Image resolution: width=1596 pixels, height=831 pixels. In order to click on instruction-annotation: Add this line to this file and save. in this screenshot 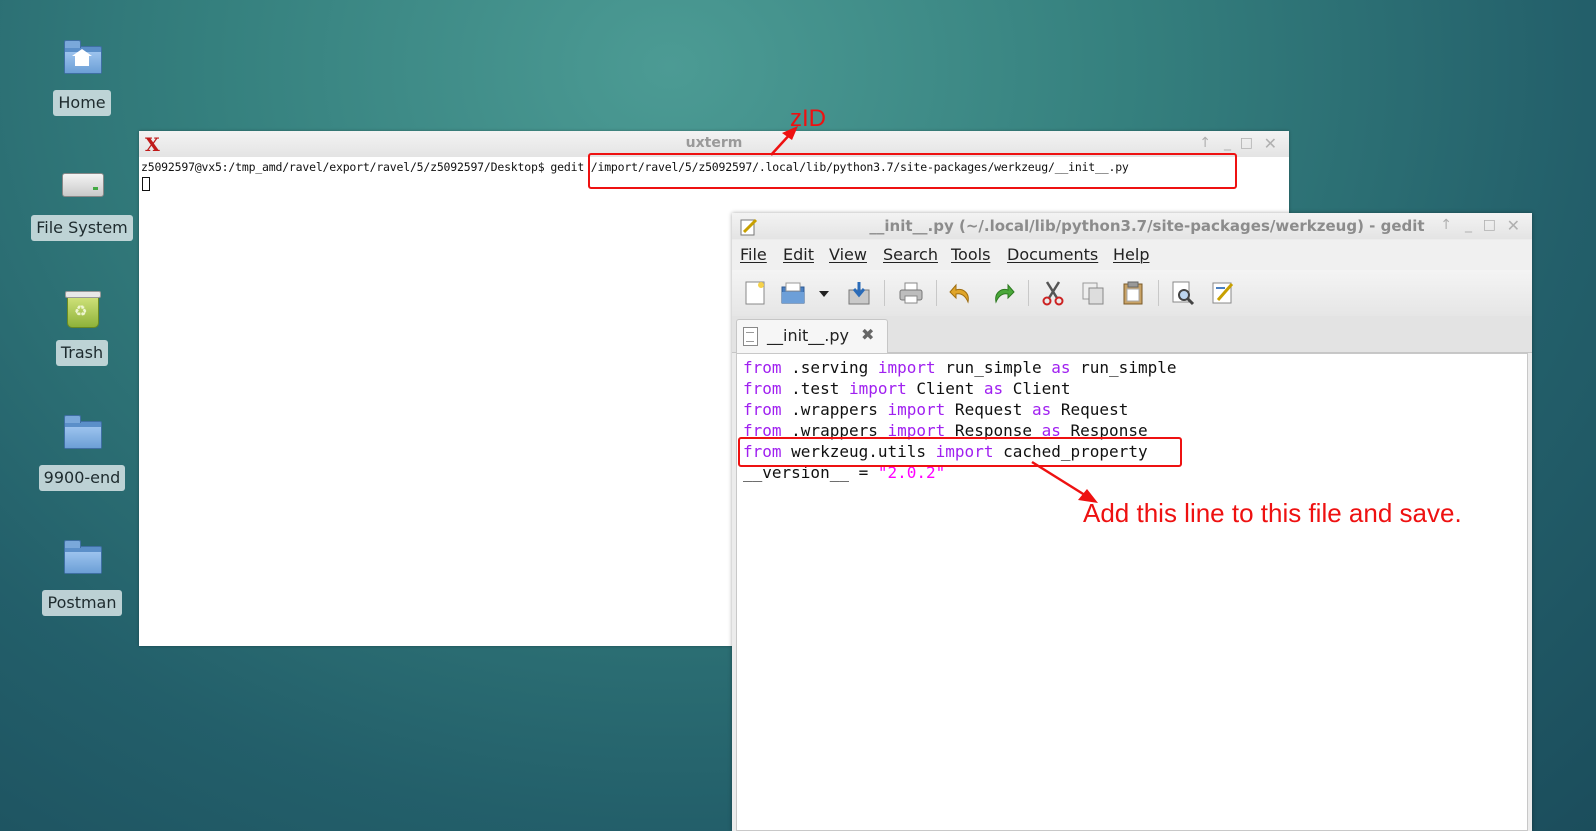, I will do `click(1272, 513)`.